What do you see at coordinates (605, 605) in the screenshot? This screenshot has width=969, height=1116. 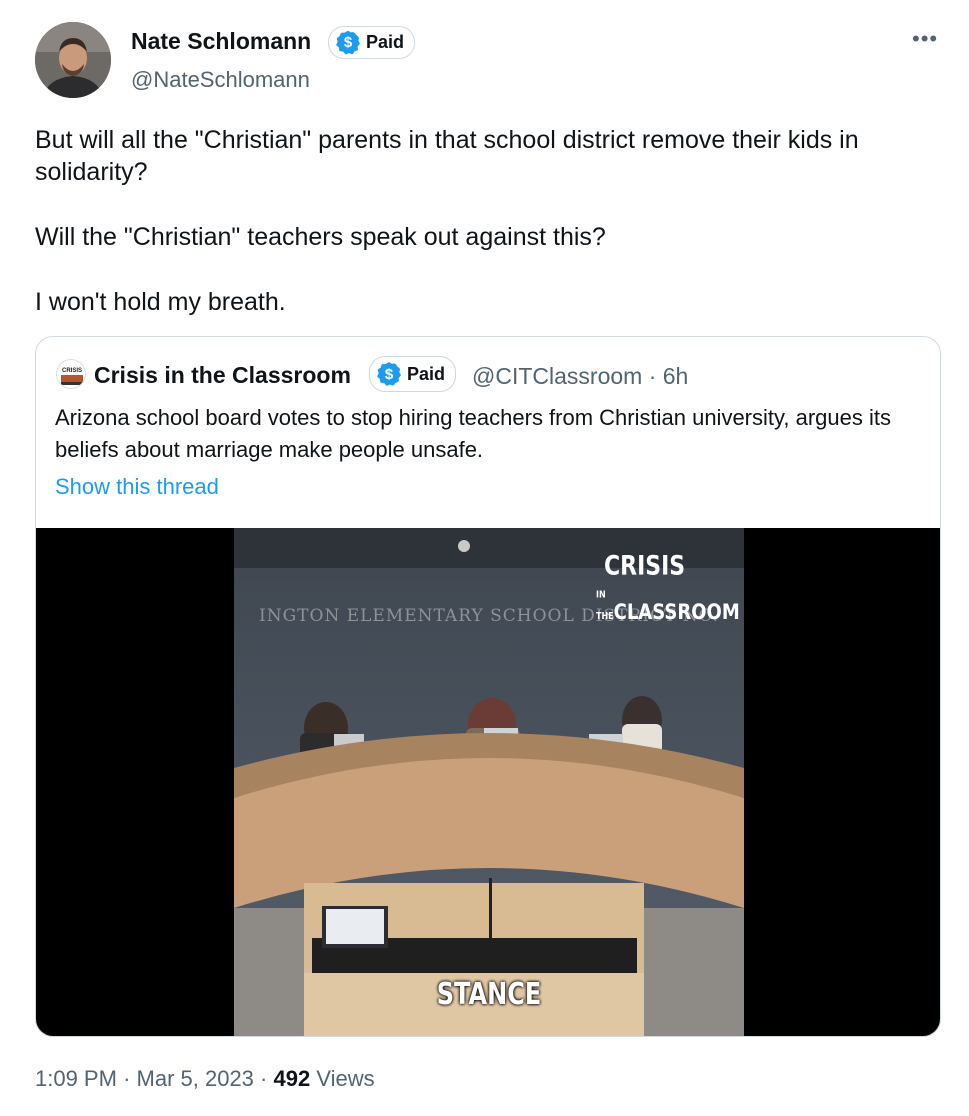 I see `watermark-small: IN THE` at bounding box center [605, 605].